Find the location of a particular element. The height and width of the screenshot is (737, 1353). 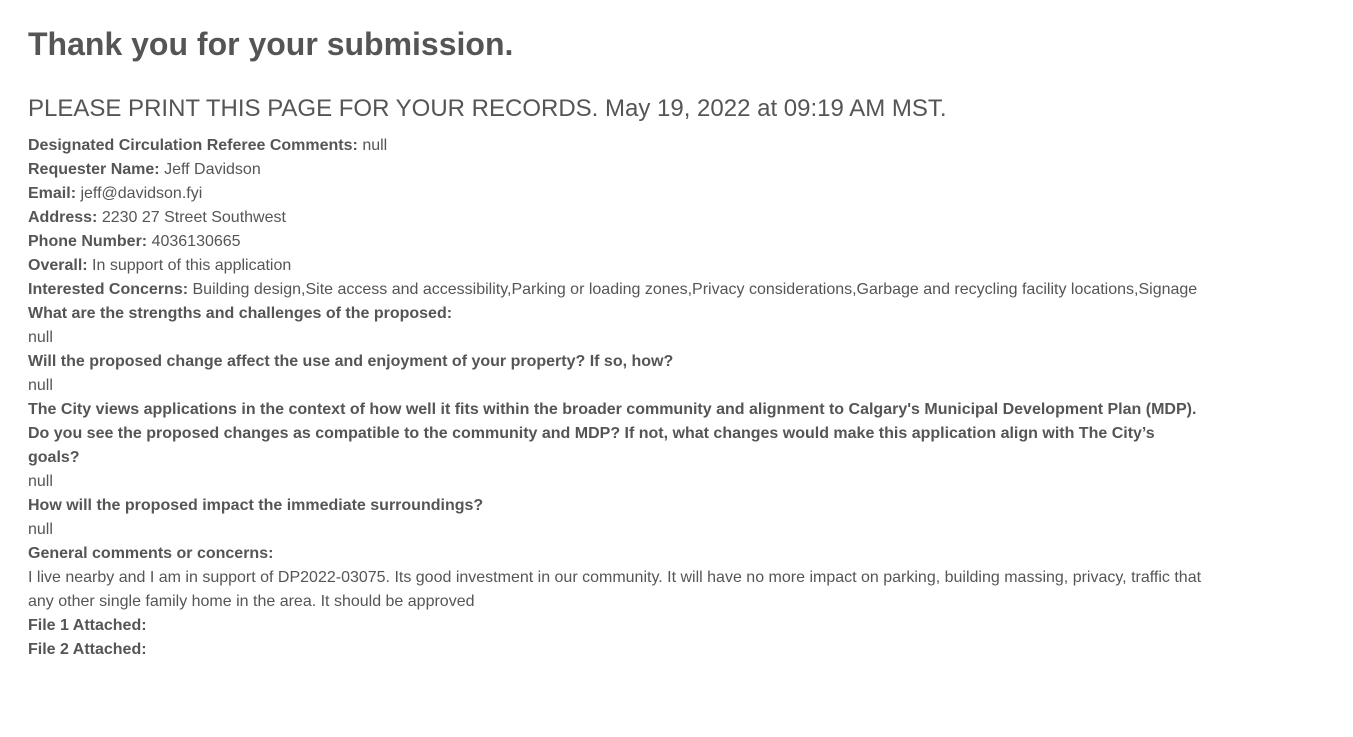

mdp-answer: null is located at coordinates (40, 481).